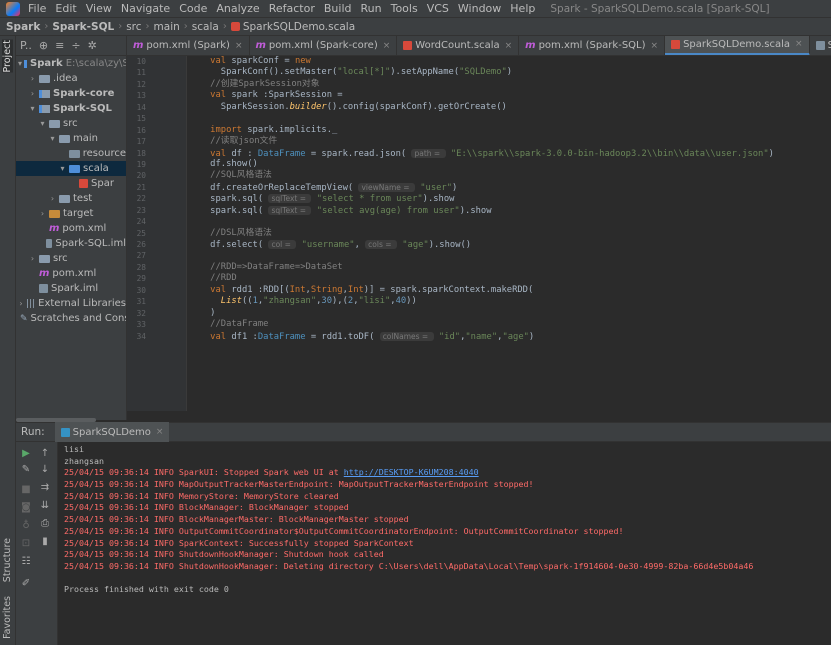  I want to click on menu-analyze: Analyze, so click(237, 8).